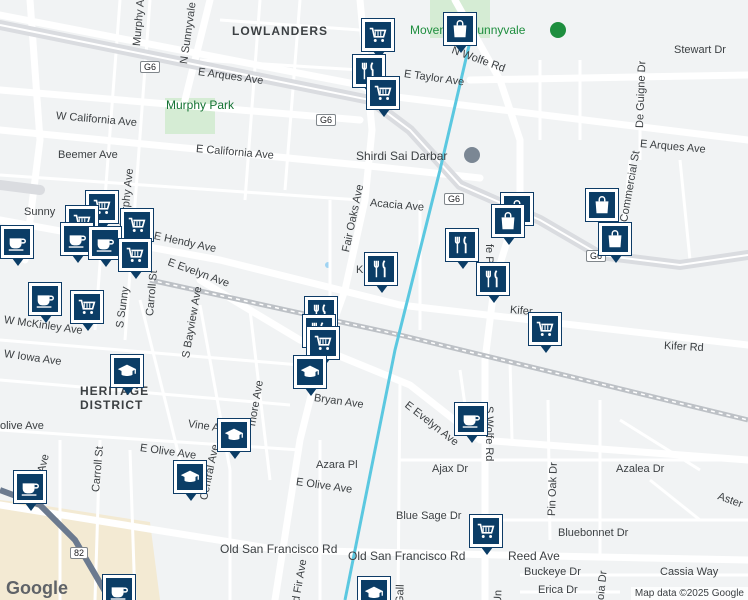  What do you see at coordinates (407, 556) in the screenshot?
I see `street-label-old-sf-right: Old San Francisco Rd` at bounding box center [407, 556].